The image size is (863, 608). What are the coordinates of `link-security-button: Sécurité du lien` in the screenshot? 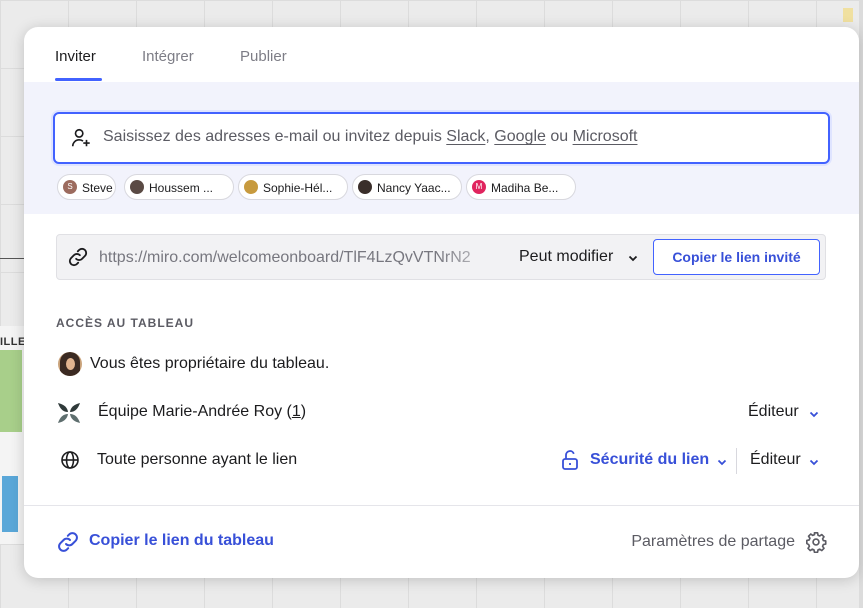 It's located at (649, 460).